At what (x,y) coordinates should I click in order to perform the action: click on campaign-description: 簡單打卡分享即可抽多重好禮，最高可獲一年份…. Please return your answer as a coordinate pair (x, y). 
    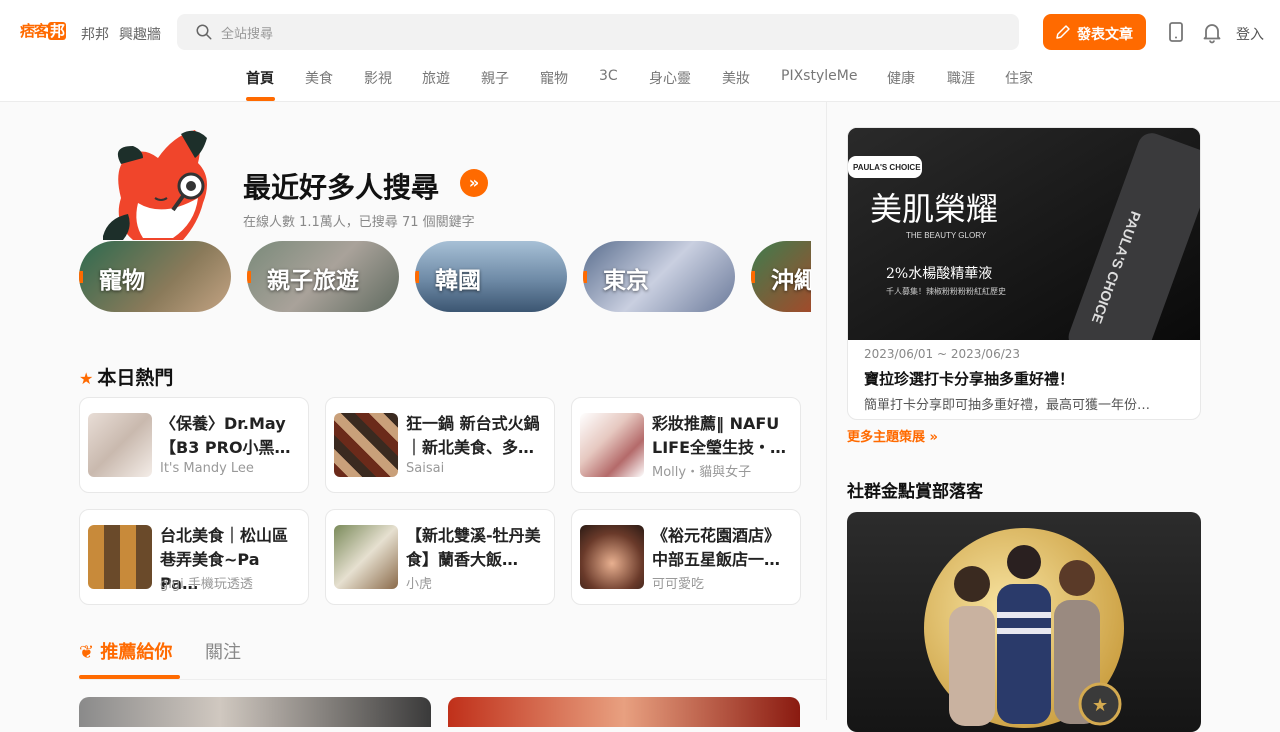
    Looking at the image, I should click on (1007, 405).